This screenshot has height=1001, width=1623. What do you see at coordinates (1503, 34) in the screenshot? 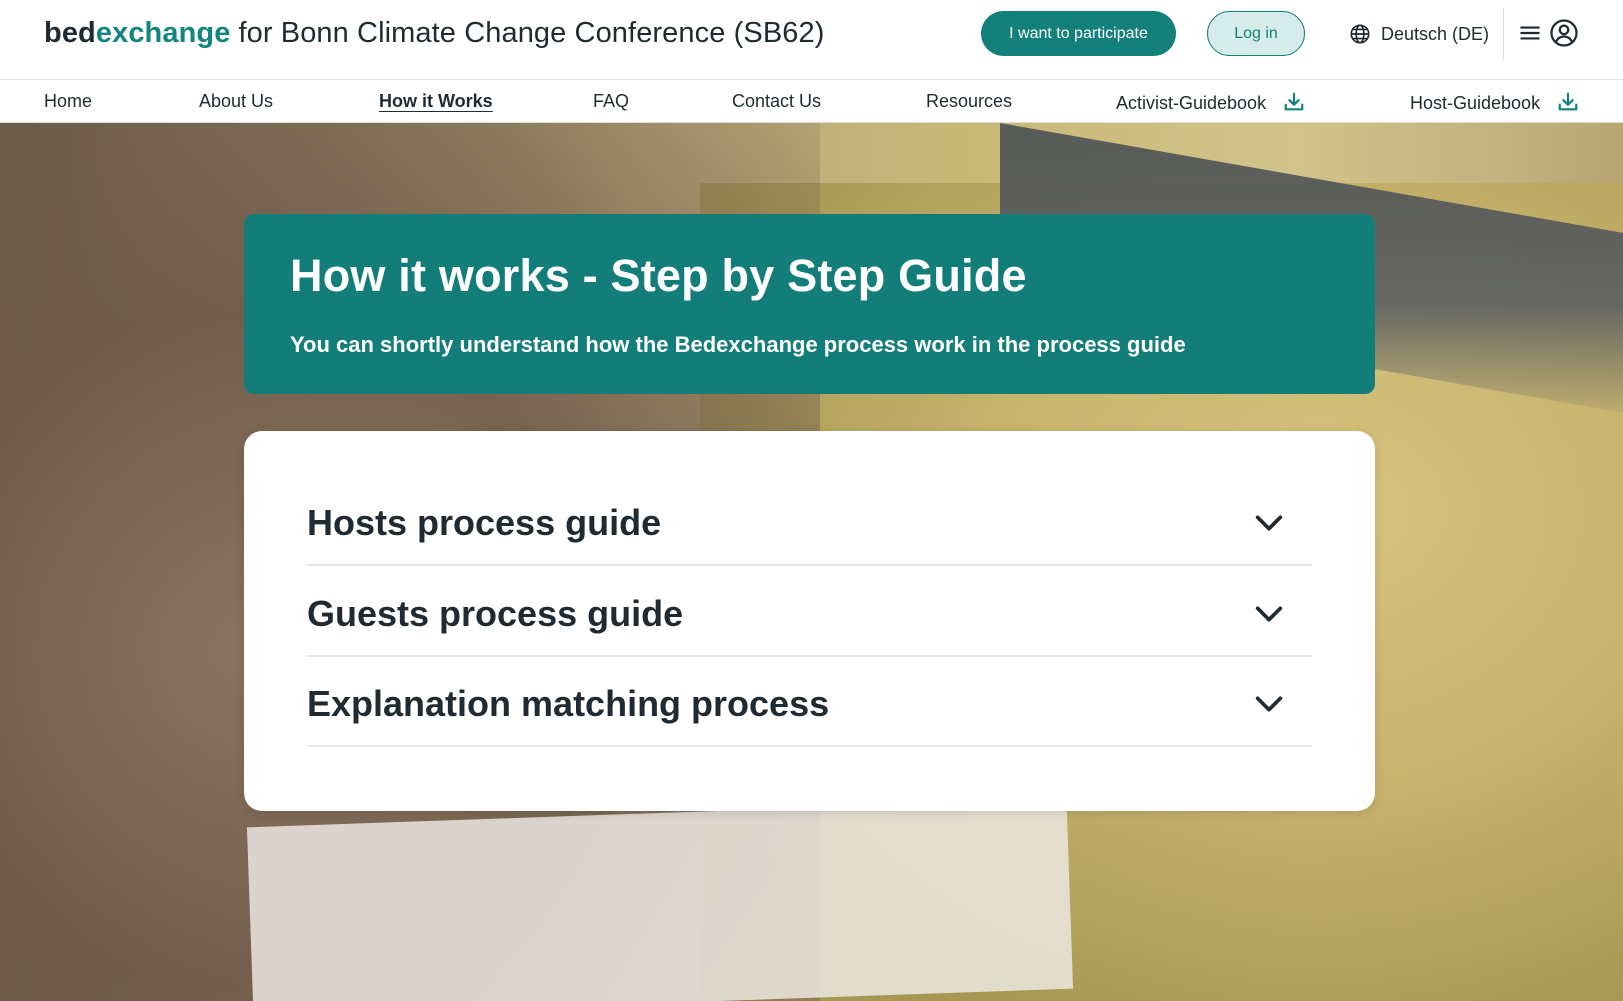
I see `header-divider` at bounding box center [1503, 34].